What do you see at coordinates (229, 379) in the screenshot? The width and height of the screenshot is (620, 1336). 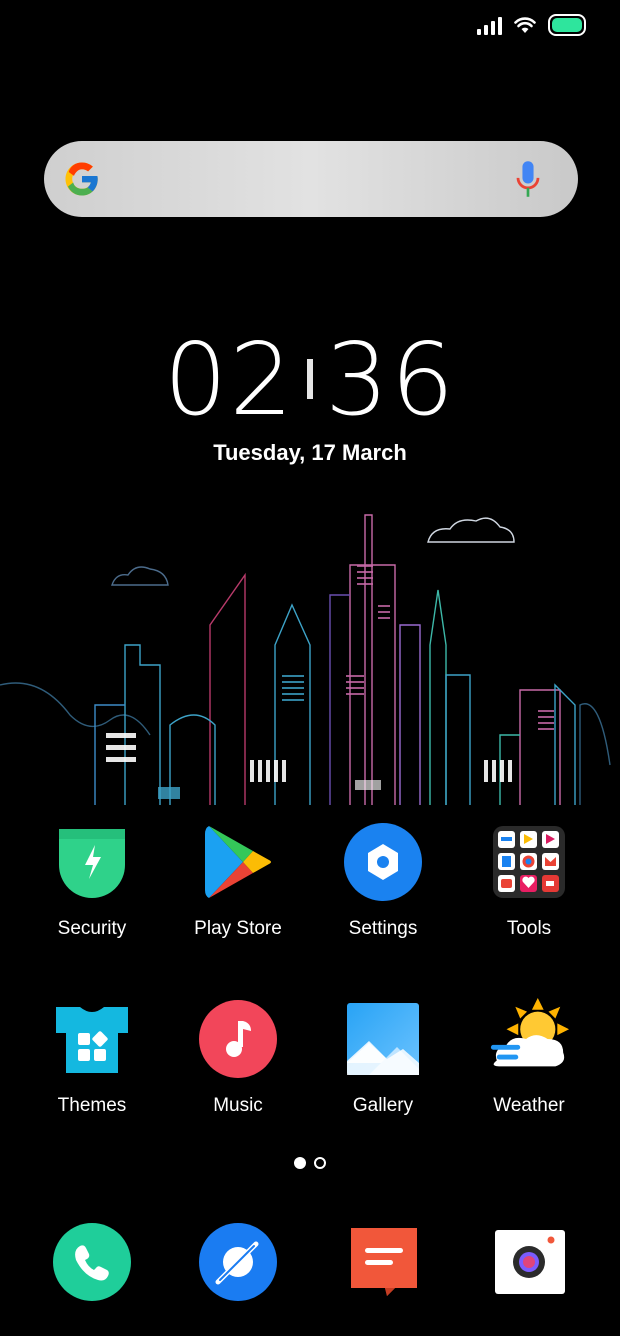 I see `clock-hours: 02` at bounding box center [229, 379].